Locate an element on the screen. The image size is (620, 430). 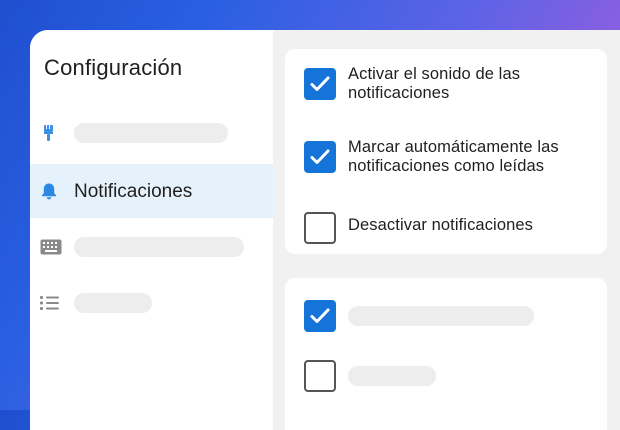
sidebar-item-notifications: Notificaciones is located at coordinates (151, 191).